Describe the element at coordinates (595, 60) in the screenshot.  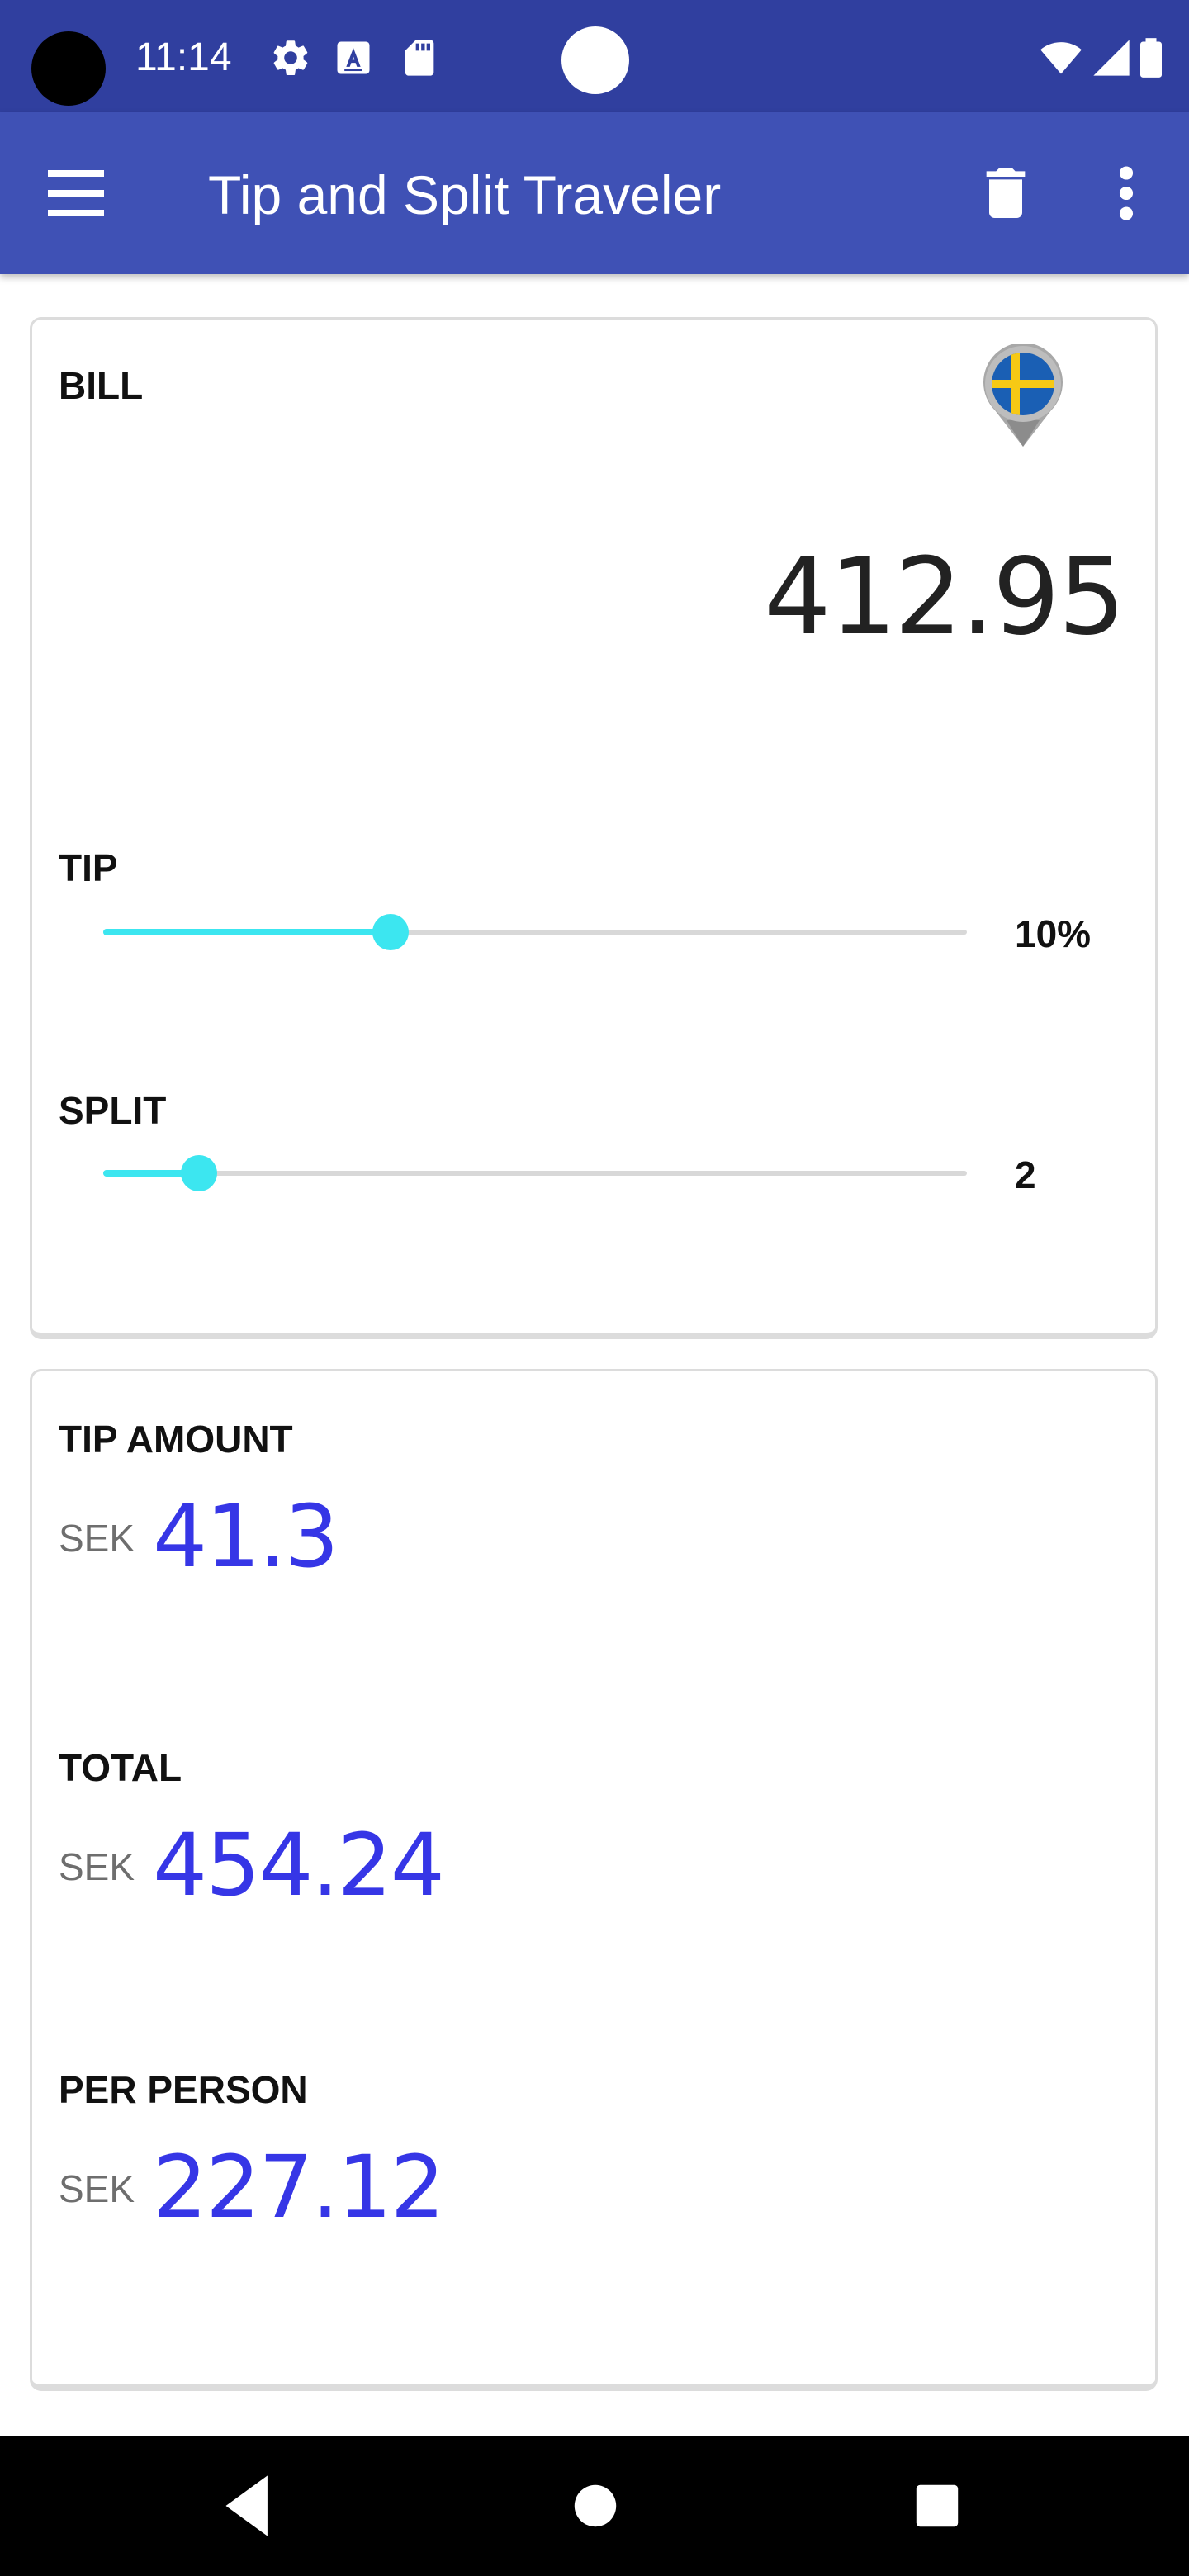
I see `status-center-dot` at that location.